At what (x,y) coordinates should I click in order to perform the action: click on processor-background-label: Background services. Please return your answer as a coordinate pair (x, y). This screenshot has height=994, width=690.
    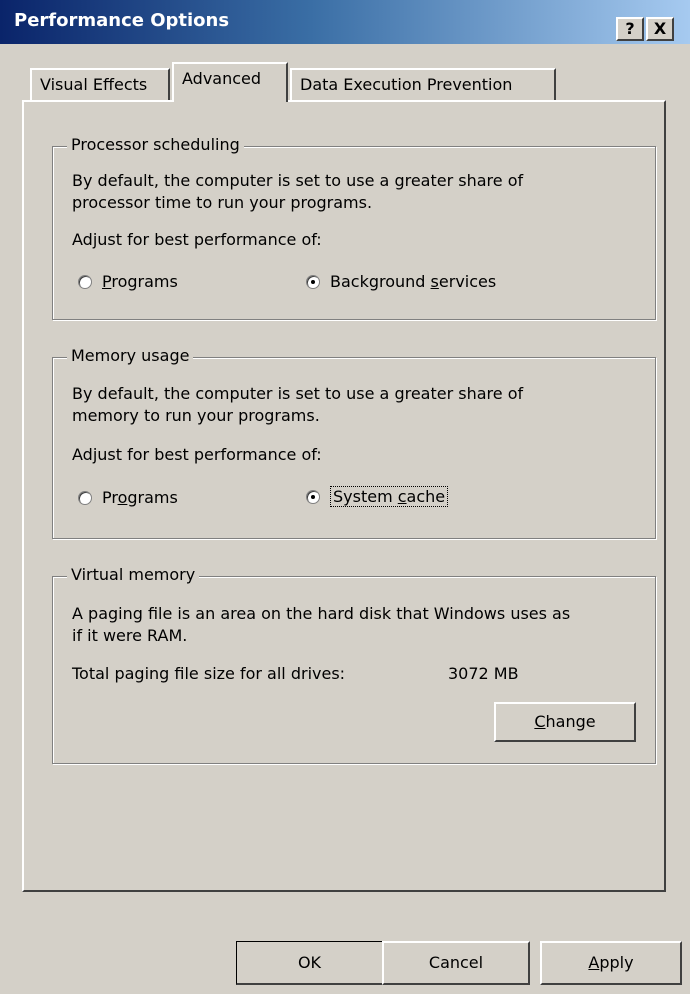
    Looking at the image, I should click on (413, 281).